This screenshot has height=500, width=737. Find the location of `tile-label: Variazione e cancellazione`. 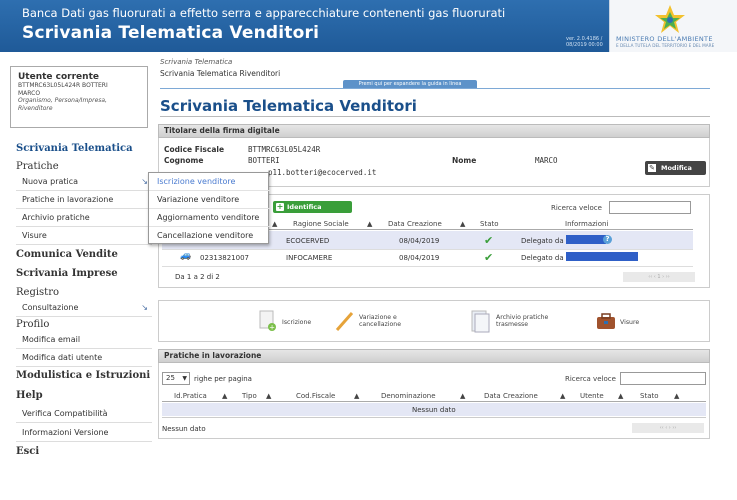

tile-label: Variazione e cancellazione is located at coordinates (380, 321).